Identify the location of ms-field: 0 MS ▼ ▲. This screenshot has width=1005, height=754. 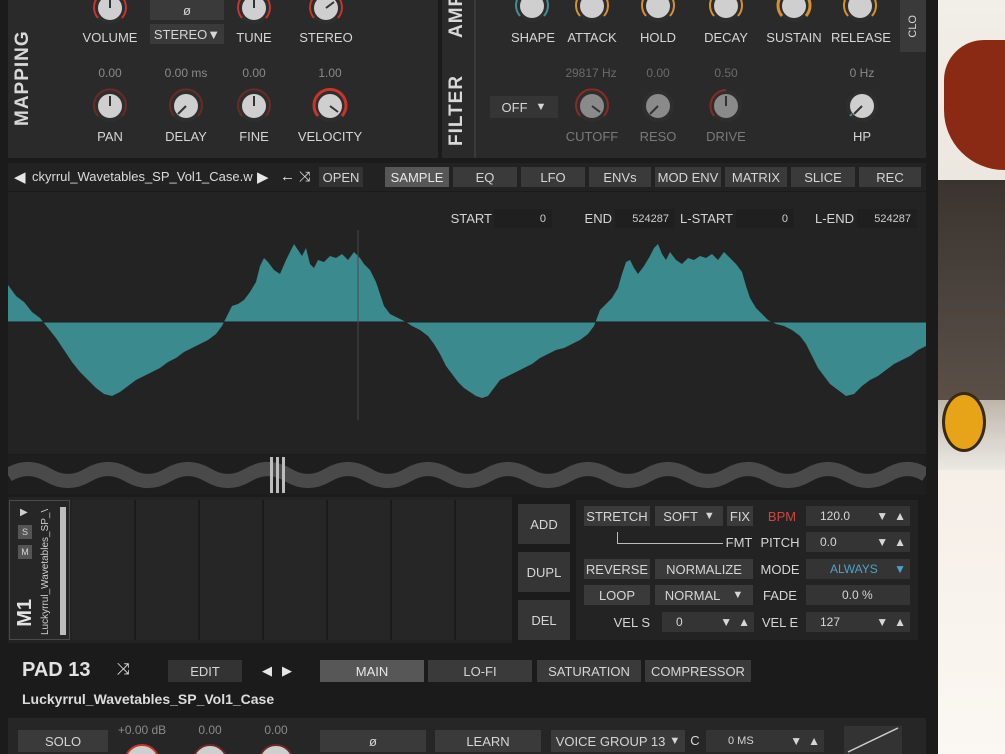
(765, 741).